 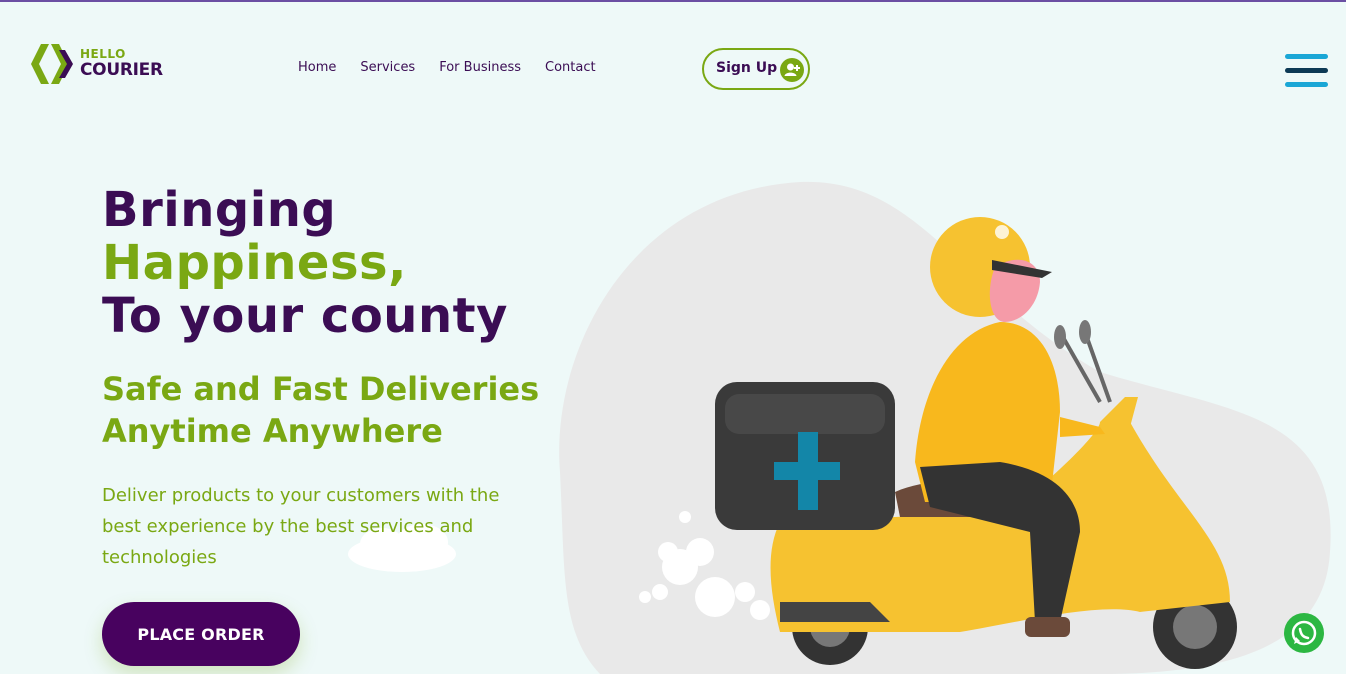 What do you see at coordinates (570, 67) in the screenshot?
I see `nav-contact: Contact` at bounding box center [570, 67].